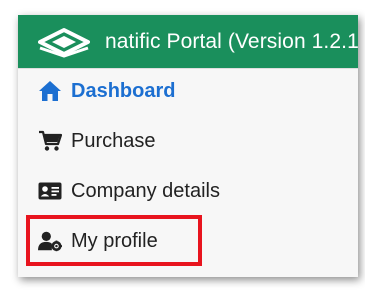  Describe the element at coordinates (50, 91) in the screenshot. I see `home-icon` at that location.